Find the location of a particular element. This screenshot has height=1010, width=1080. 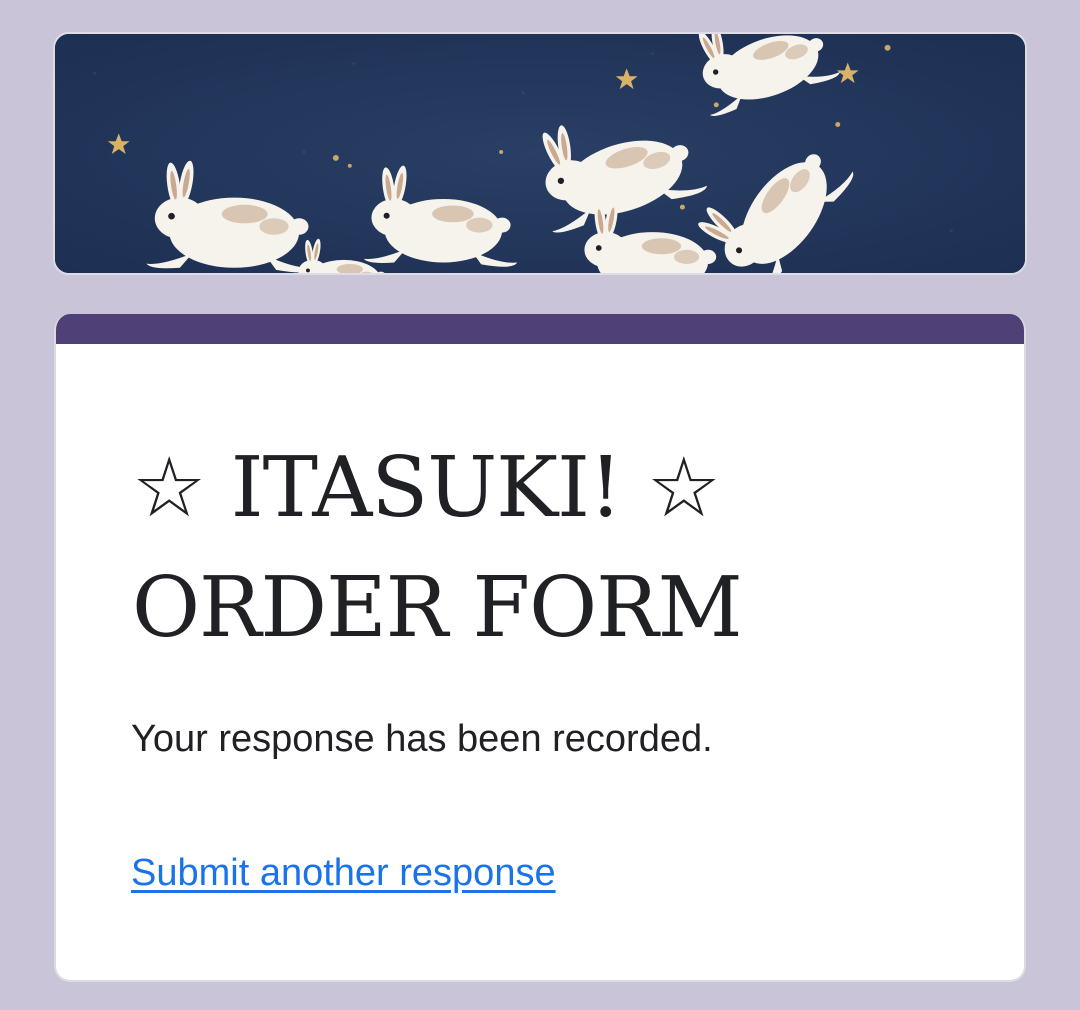

card-accent-bar is located at coordinates (540, 329).